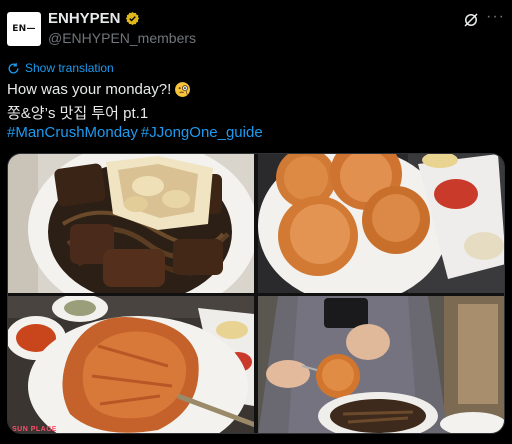 The image size is (512, 444). I want to click on hashtag-mancrushmonday: #ManCrushMonday, so click(72, 132).